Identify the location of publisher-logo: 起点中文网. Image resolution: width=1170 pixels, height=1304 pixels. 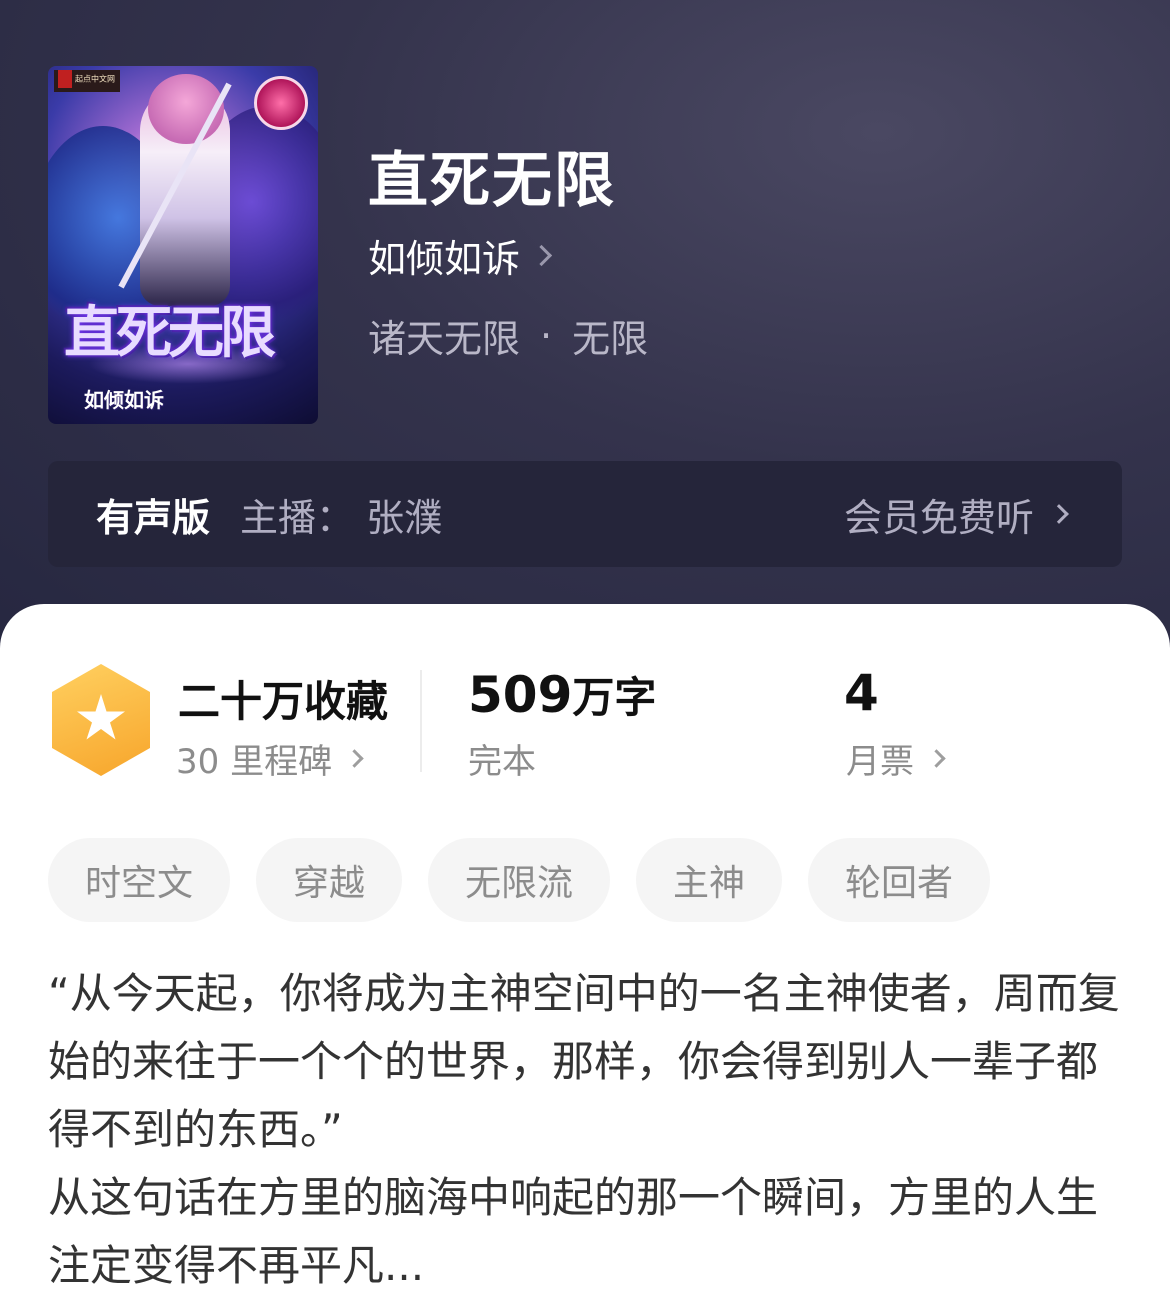
(87, 81).